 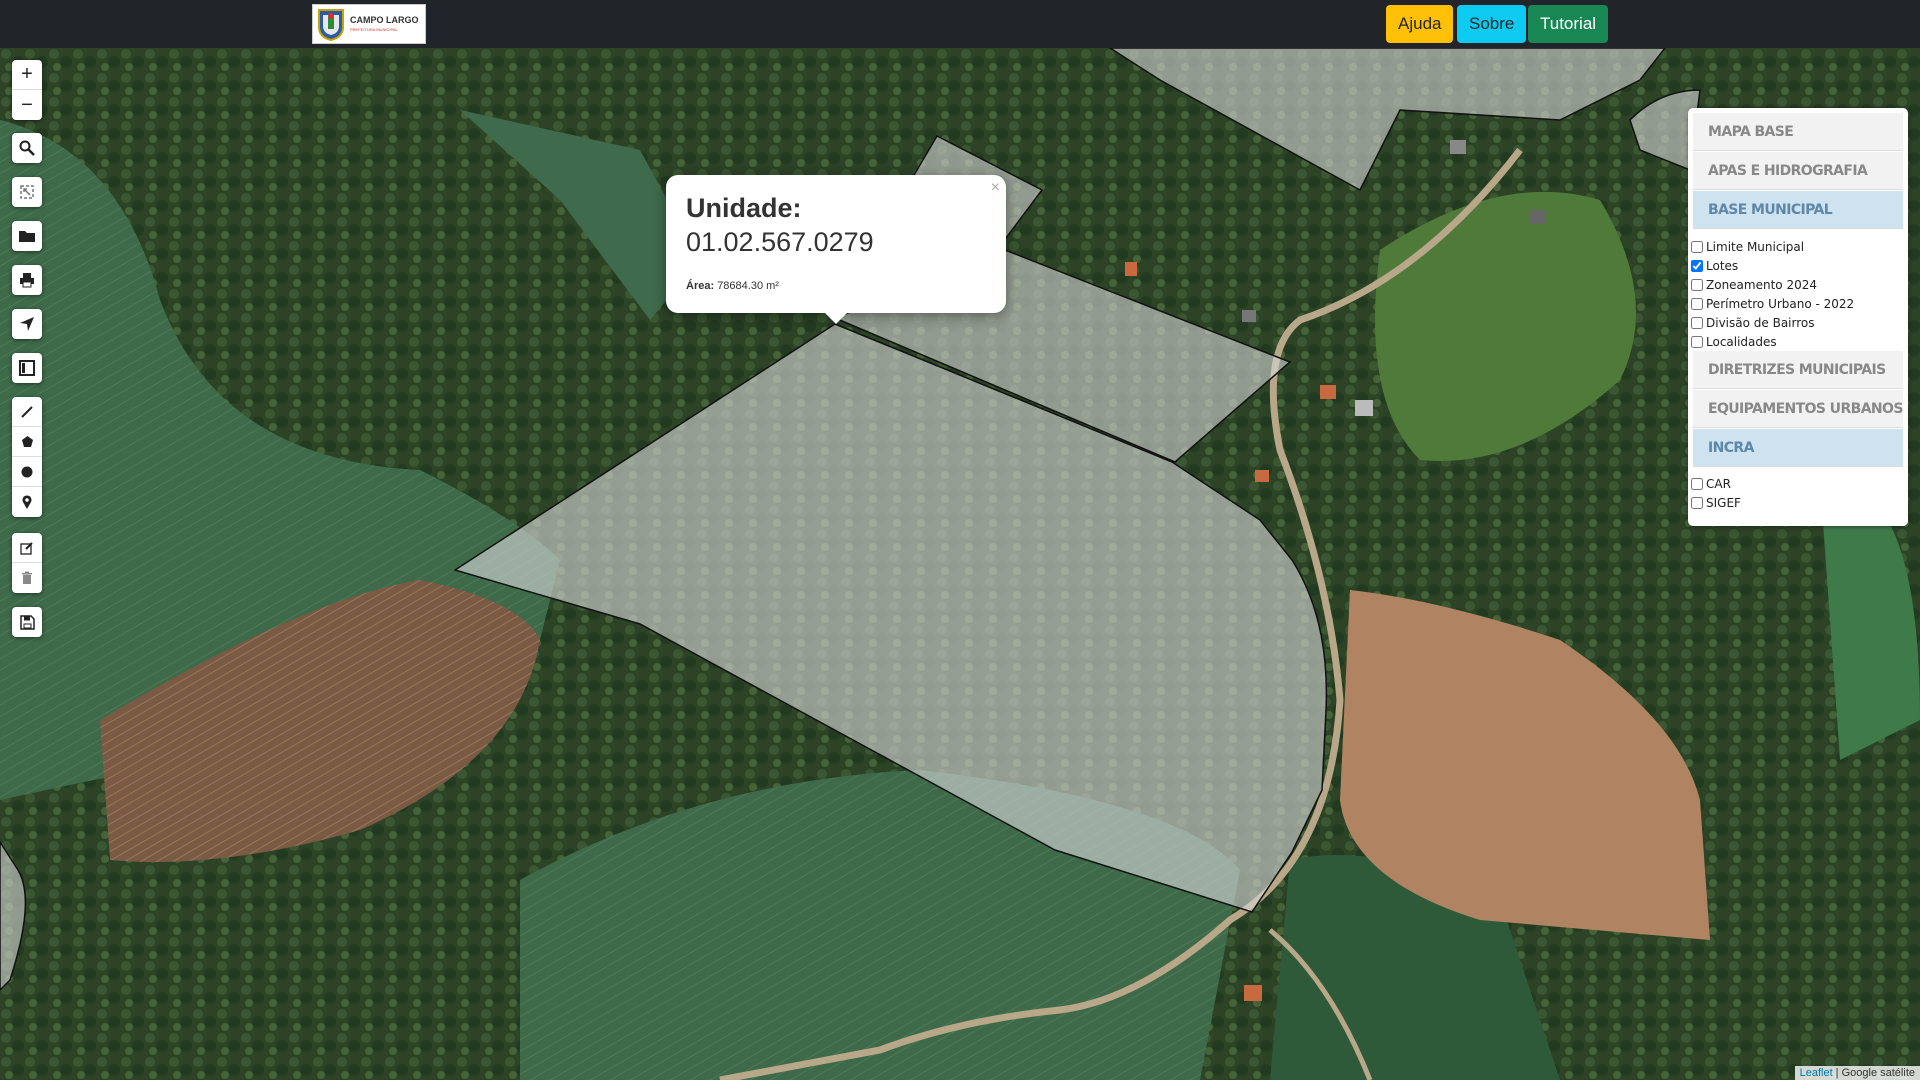 I want to click on save-icon, so click(x=27, y=622).